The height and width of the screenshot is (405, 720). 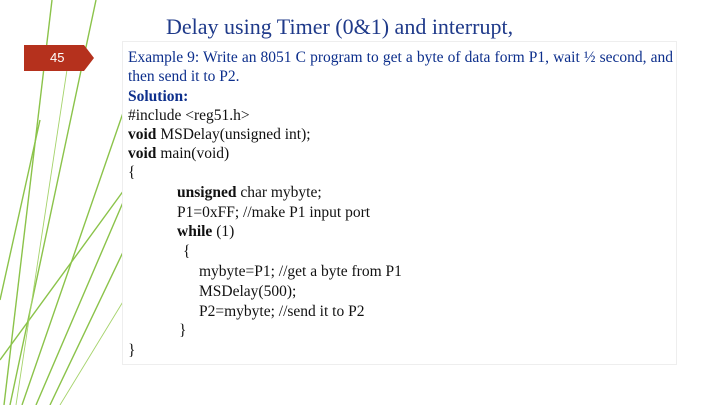 What do you see at coordinates (183, 330) in the screenshot?
I see `code-line-12: }` at bounding box center [183, 330].